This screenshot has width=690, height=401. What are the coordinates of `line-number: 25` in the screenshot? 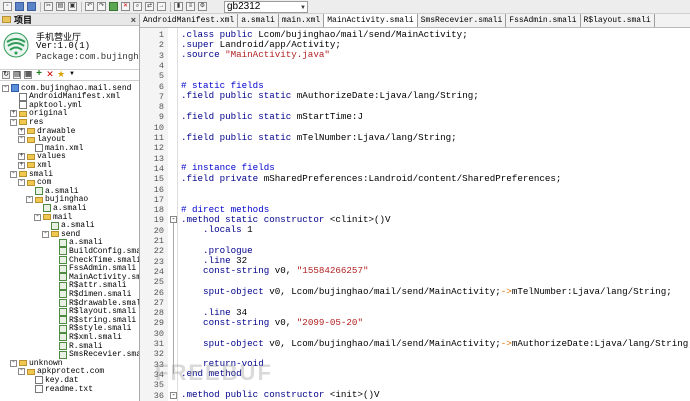 It's located at (158, 282).